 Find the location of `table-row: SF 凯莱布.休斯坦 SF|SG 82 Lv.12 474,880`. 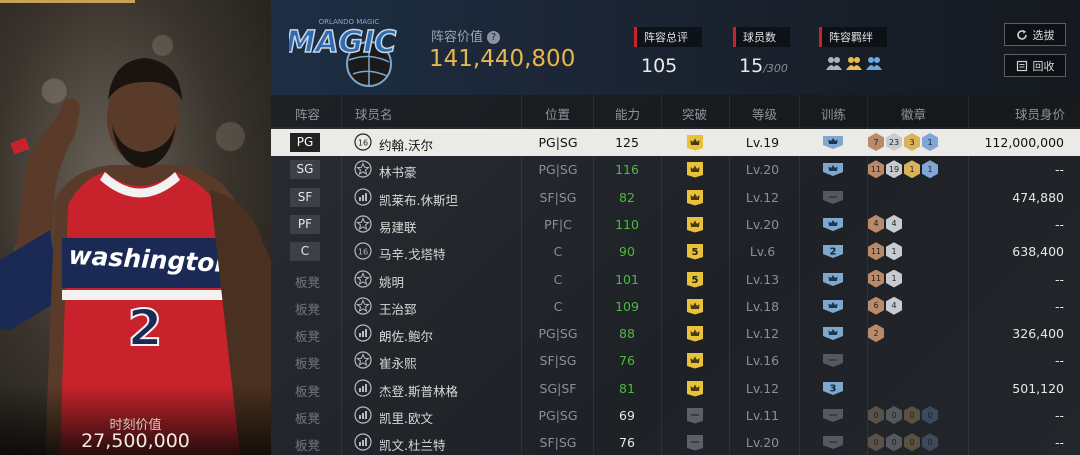

table-row: SF 凯莱布.休斯坦 SF|SG 82 Lv.12 474,880 is located at coordinates (675, 197).